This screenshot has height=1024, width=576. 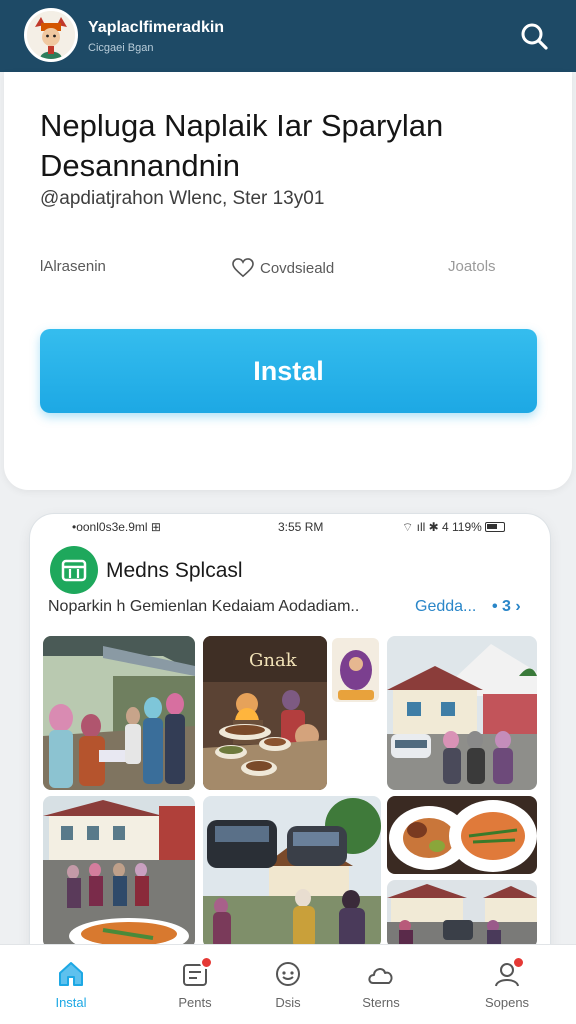 I want to click on bottom-navigation: Instal Pents Dsis Sterns Sopens, so click(x=288, y=984).